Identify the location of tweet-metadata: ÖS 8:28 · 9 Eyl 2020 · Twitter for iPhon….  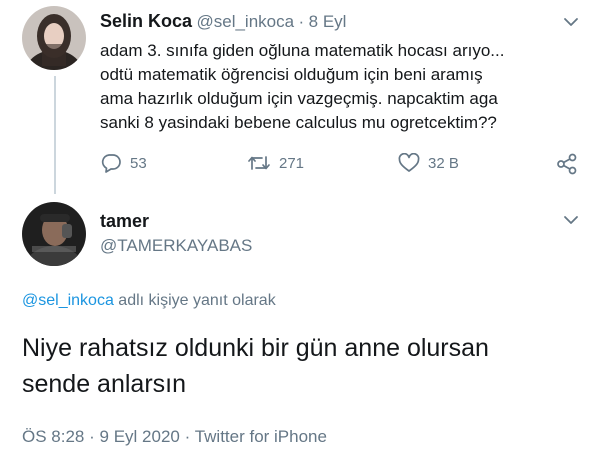
(174, 437).